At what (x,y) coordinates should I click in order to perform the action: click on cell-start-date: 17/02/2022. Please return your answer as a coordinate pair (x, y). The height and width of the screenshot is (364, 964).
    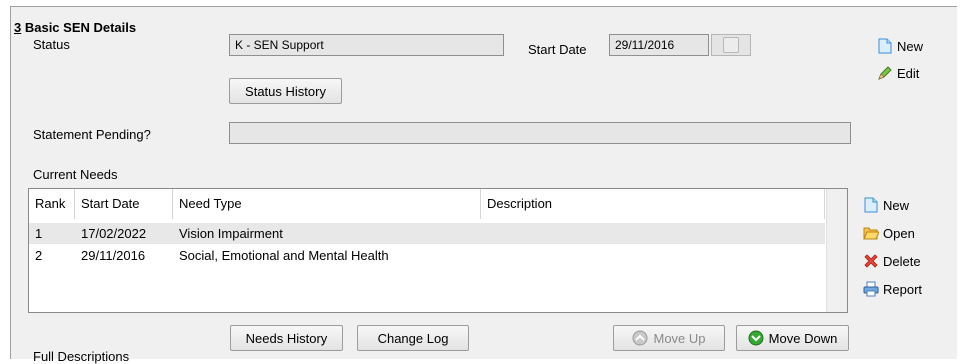
    Looking at the image, I should click on (114, 233).